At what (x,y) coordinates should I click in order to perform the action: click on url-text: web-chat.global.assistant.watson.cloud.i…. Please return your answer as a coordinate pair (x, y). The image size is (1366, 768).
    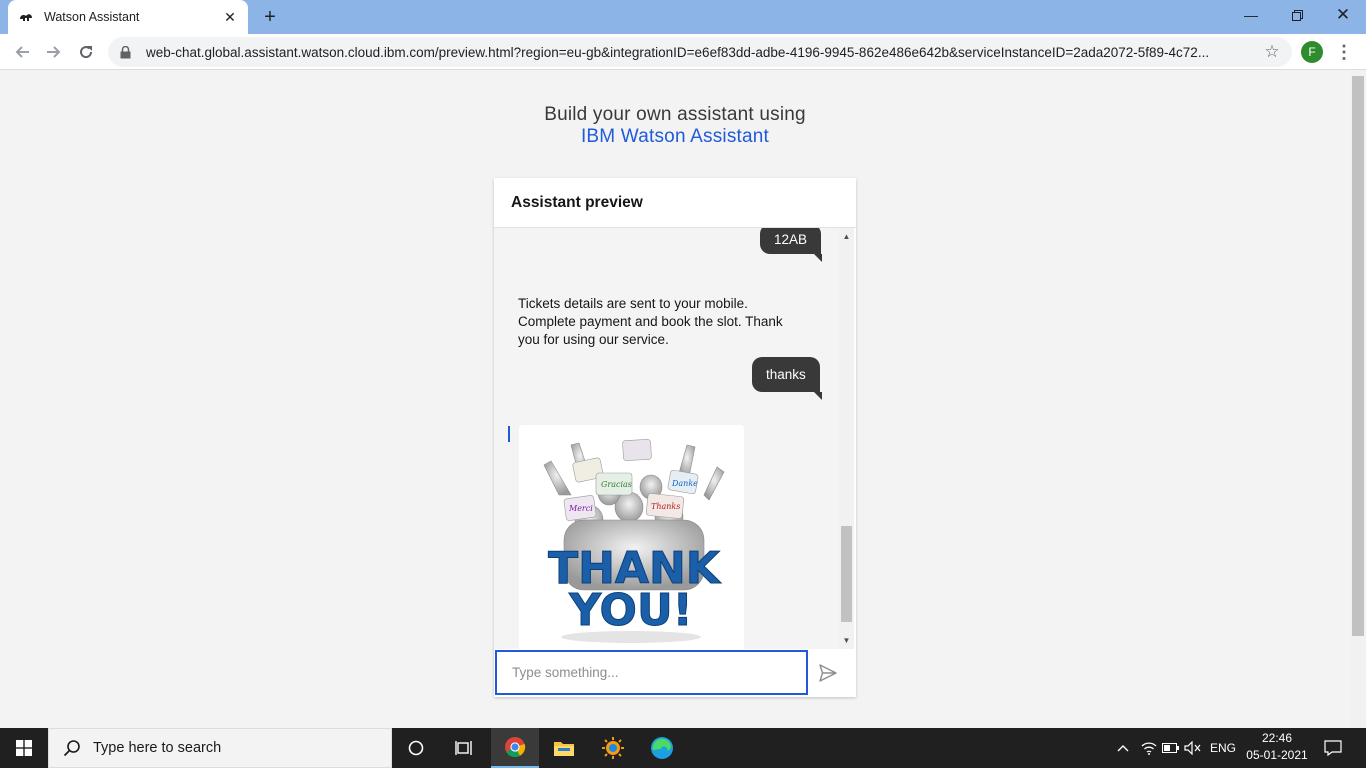
    Looking at the image, I should click on (678, 52).